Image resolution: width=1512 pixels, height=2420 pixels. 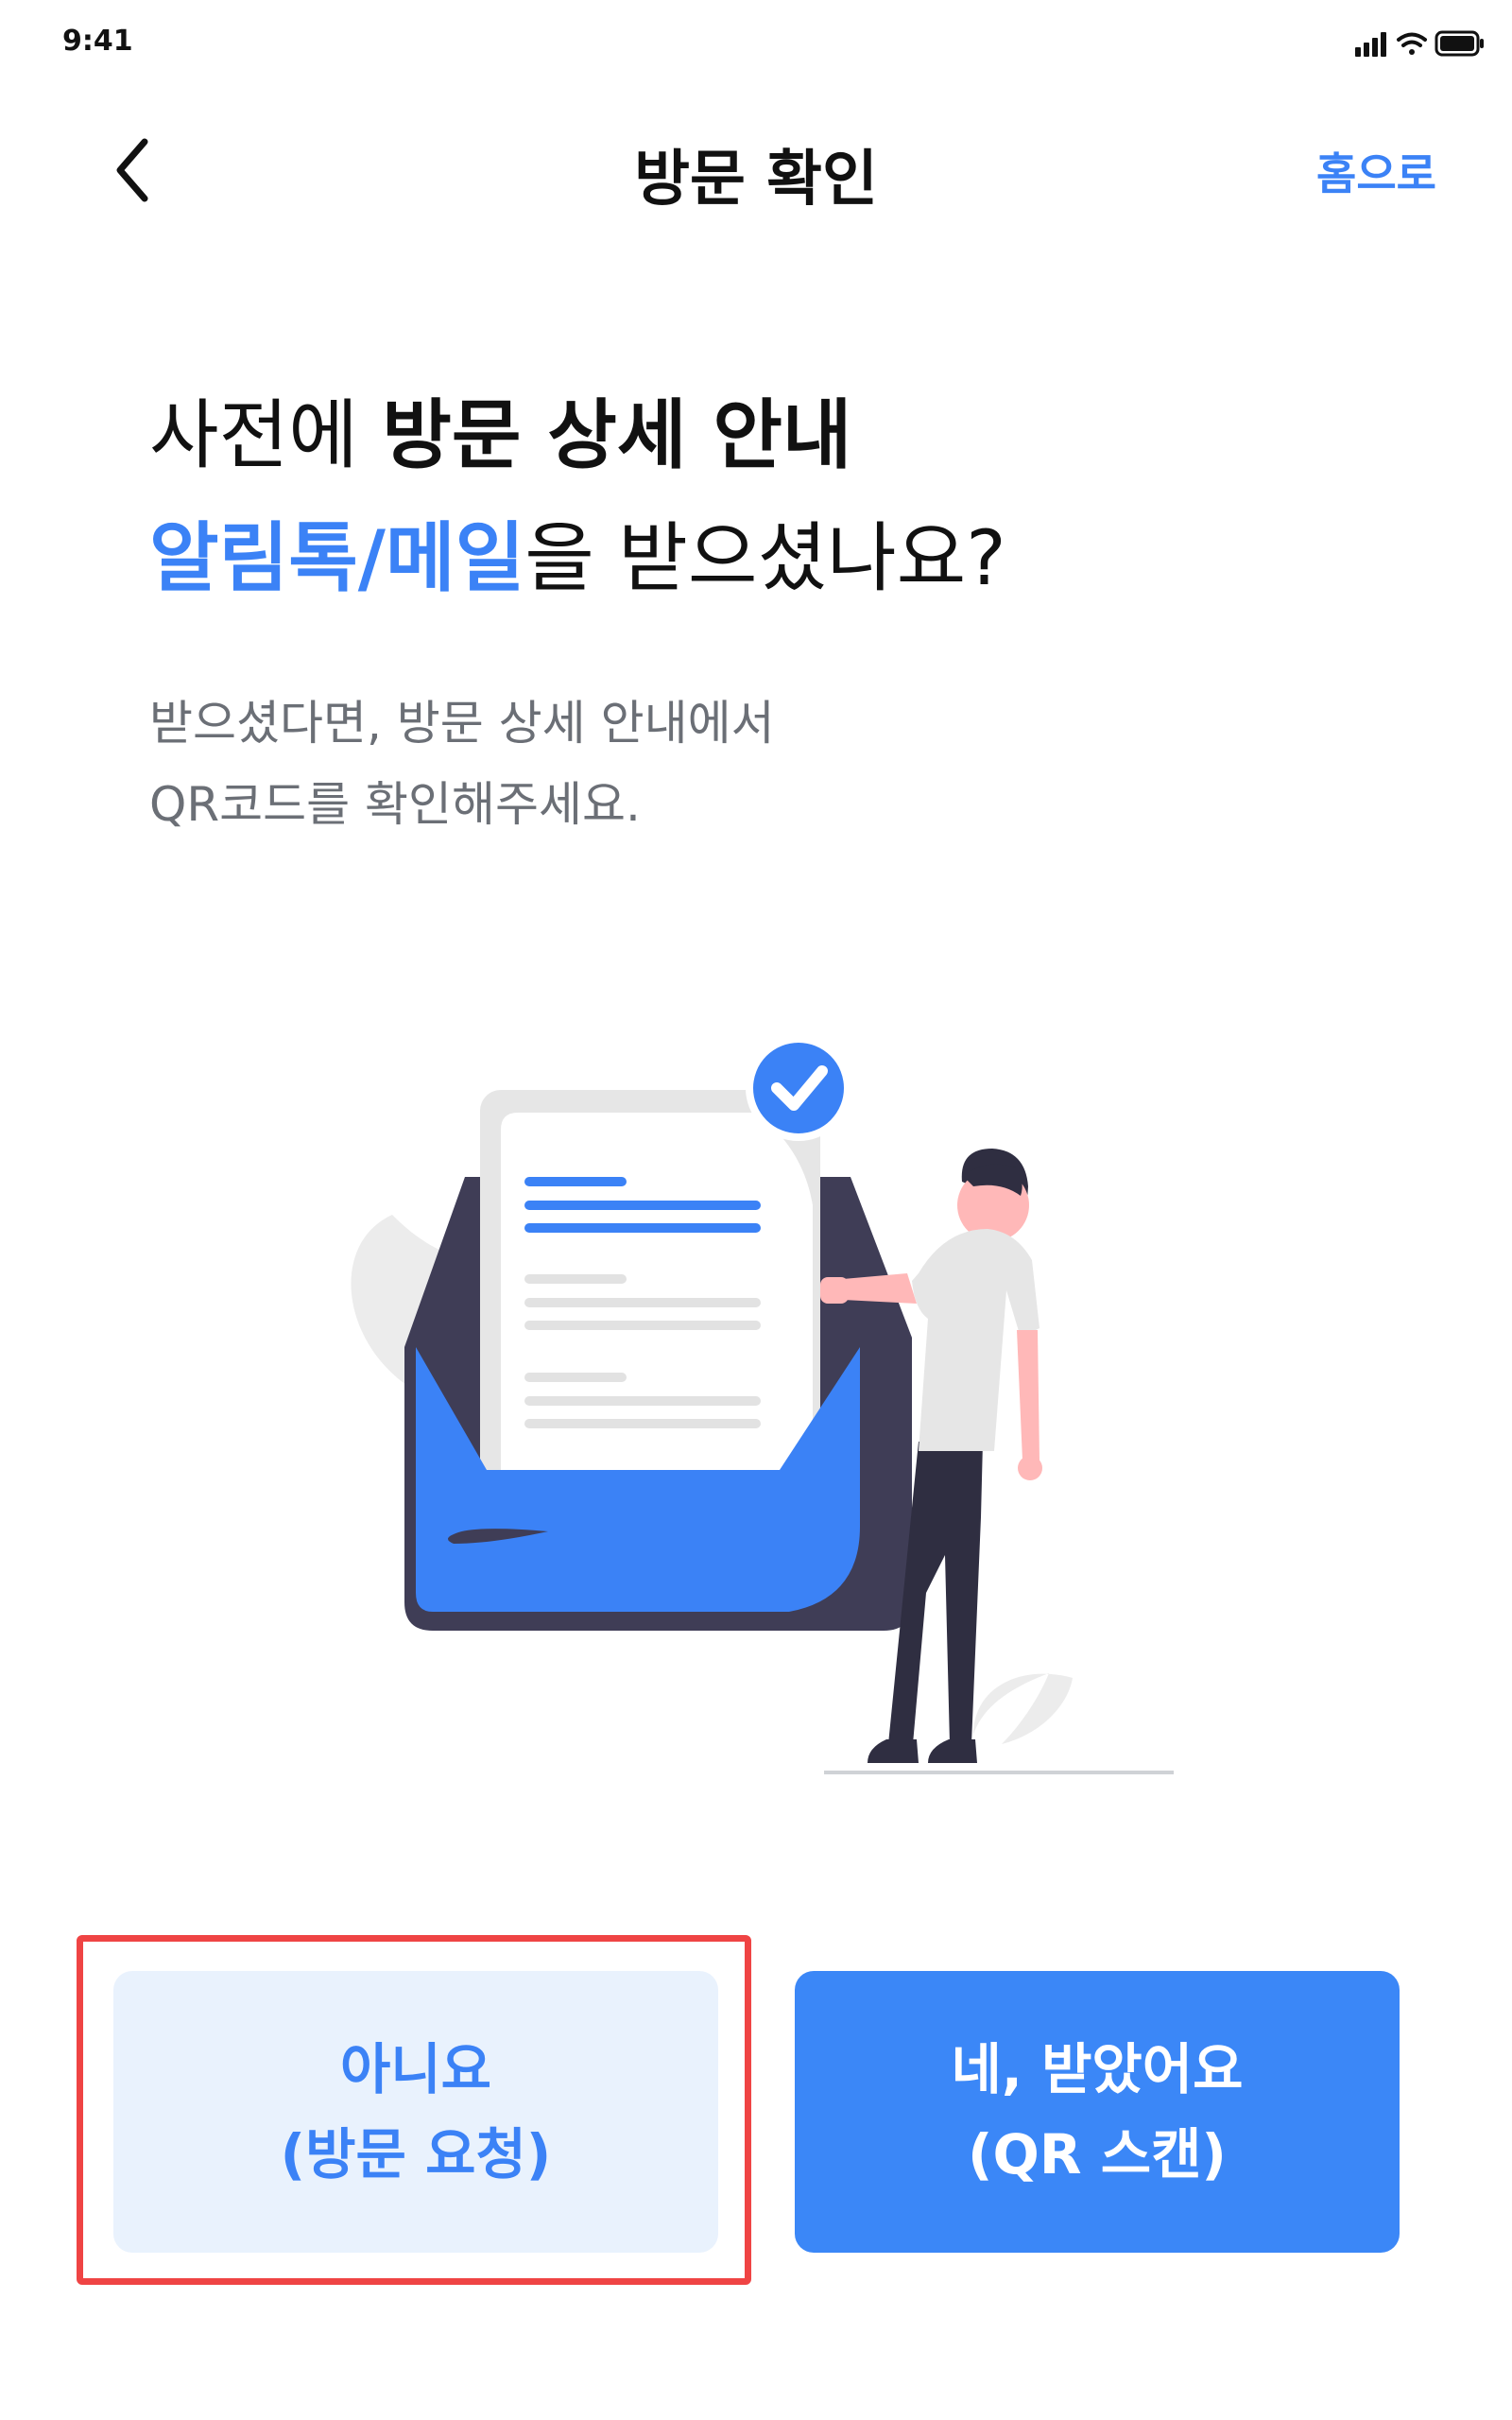 I want to click on yes-qr-scan-button: 네, 받았어요 (QR 스캔), so click(x=1097, y=2112).